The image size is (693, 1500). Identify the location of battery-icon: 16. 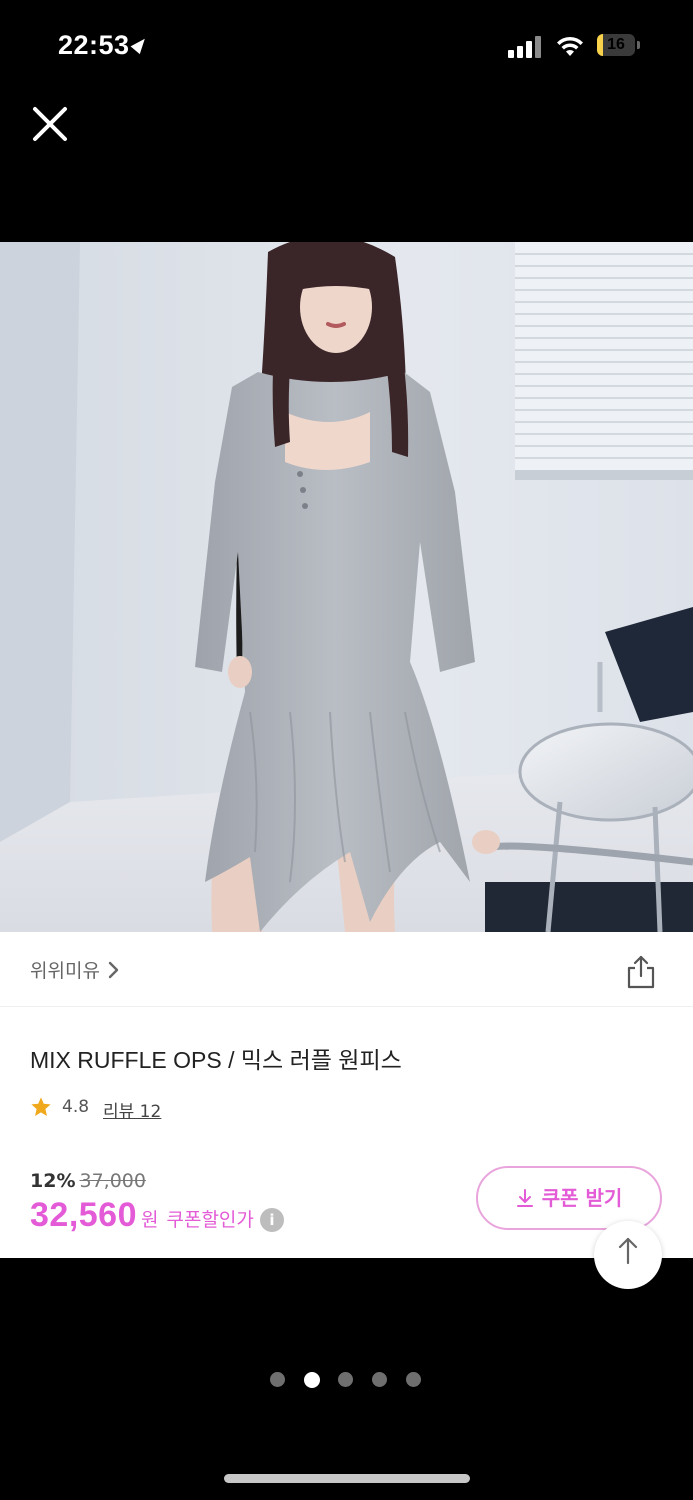
(619, 46).